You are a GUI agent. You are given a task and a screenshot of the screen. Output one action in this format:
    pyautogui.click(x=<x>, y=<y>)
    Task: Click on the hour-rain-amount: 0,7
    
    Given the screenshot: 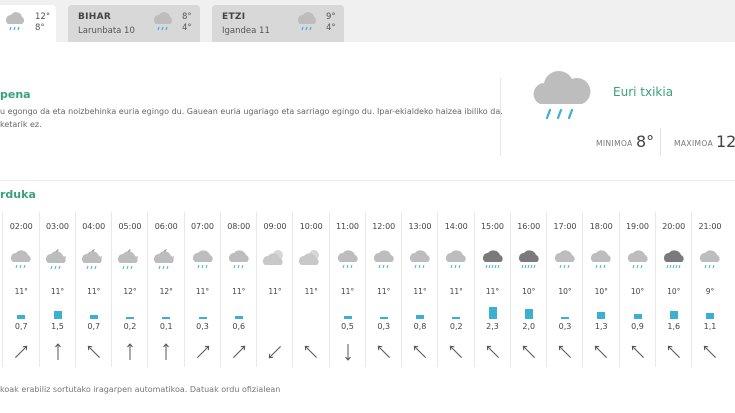 What is the action you would take?
    pyautogui.click(x=94, y=326)
    